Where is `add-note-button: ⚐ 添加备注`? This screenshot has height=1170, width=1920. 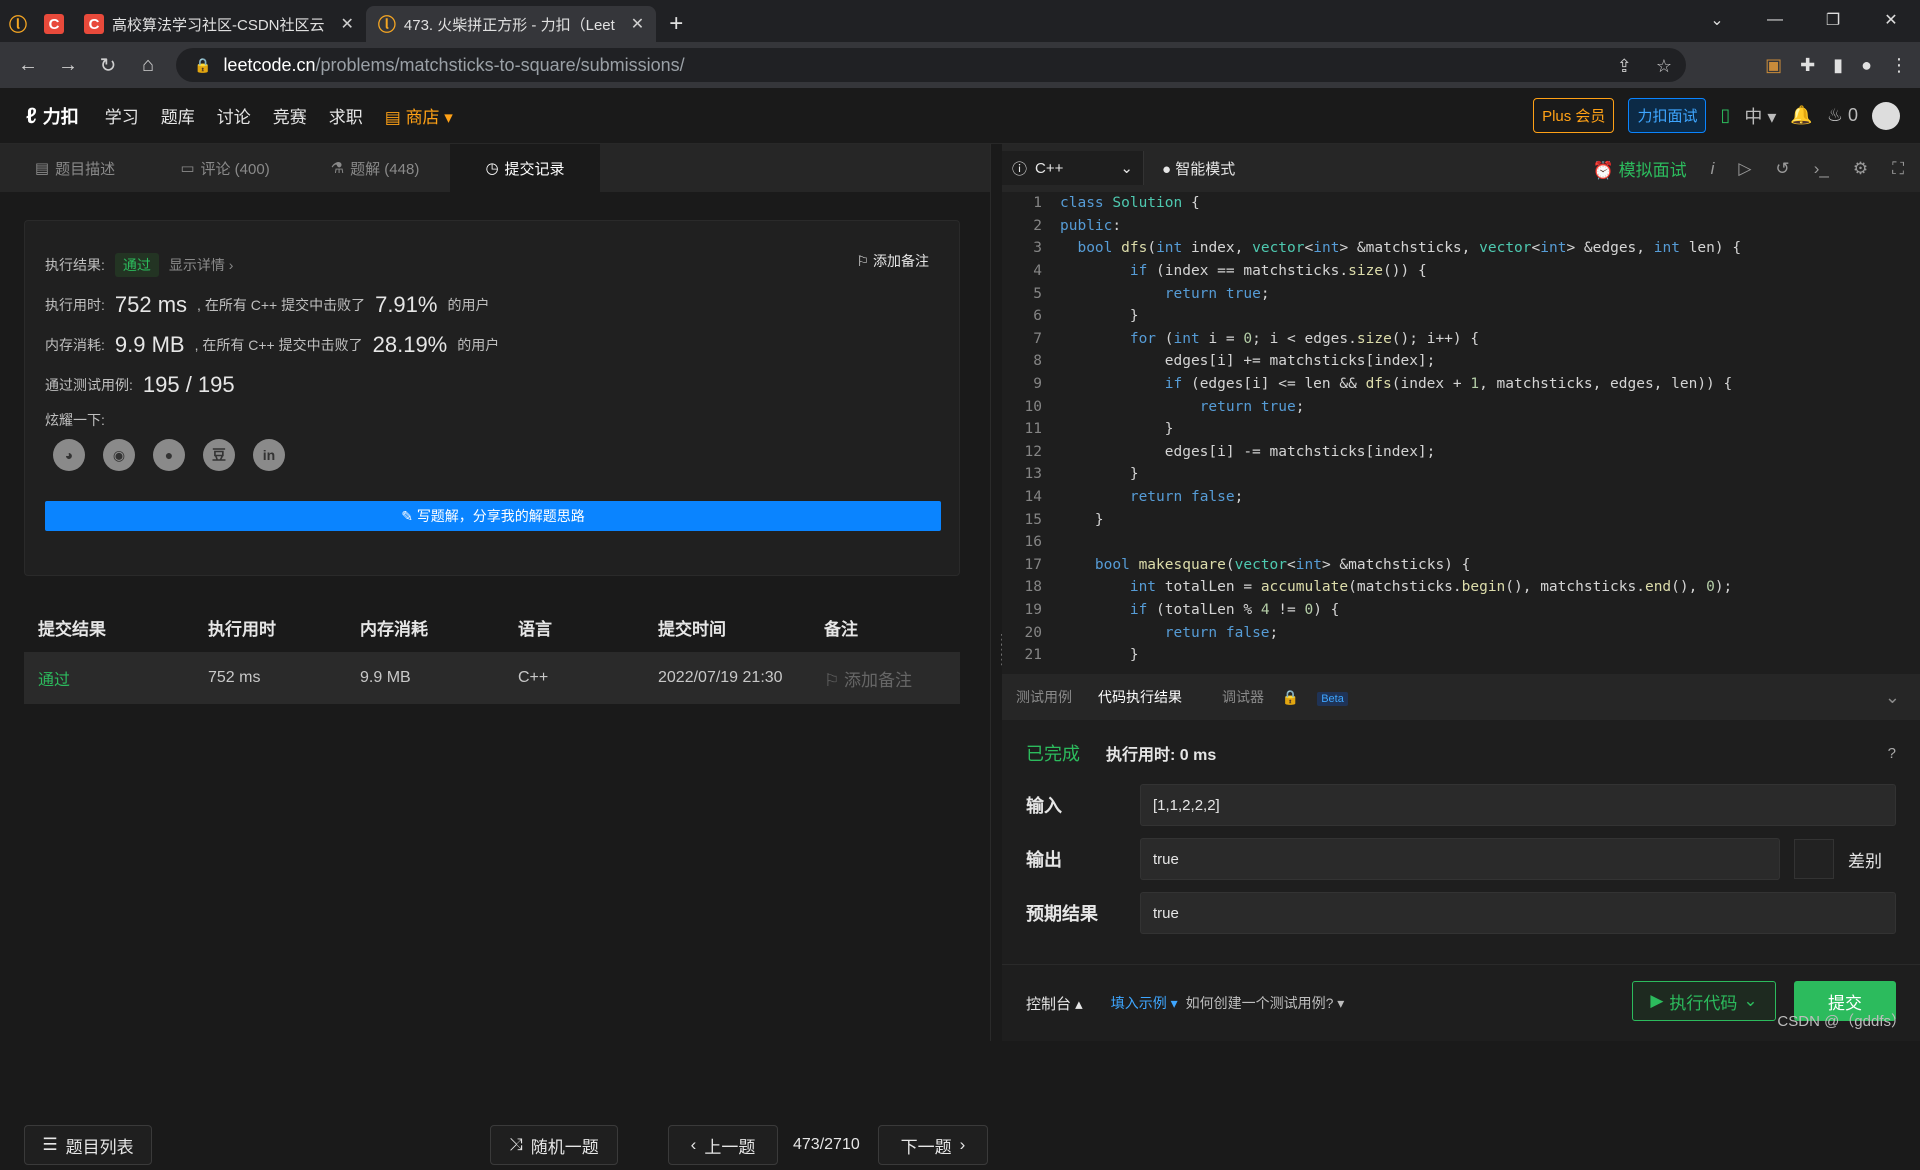 add-note-button: ⚐ 添加备注 is located at coordinates (893, 261).